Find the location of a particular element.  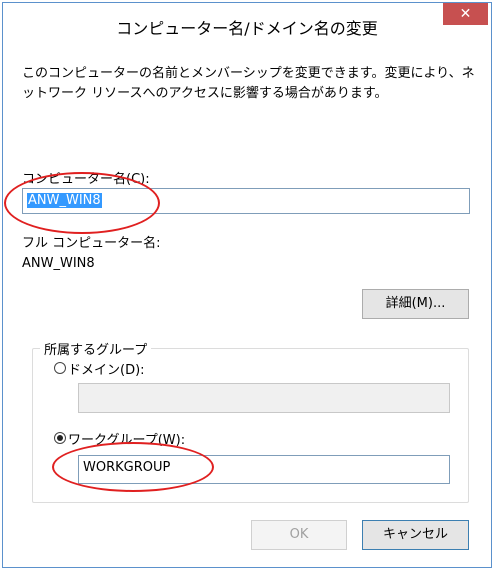

computer-name-input: ANW_WIN8 is located at coordinates (246, 201).